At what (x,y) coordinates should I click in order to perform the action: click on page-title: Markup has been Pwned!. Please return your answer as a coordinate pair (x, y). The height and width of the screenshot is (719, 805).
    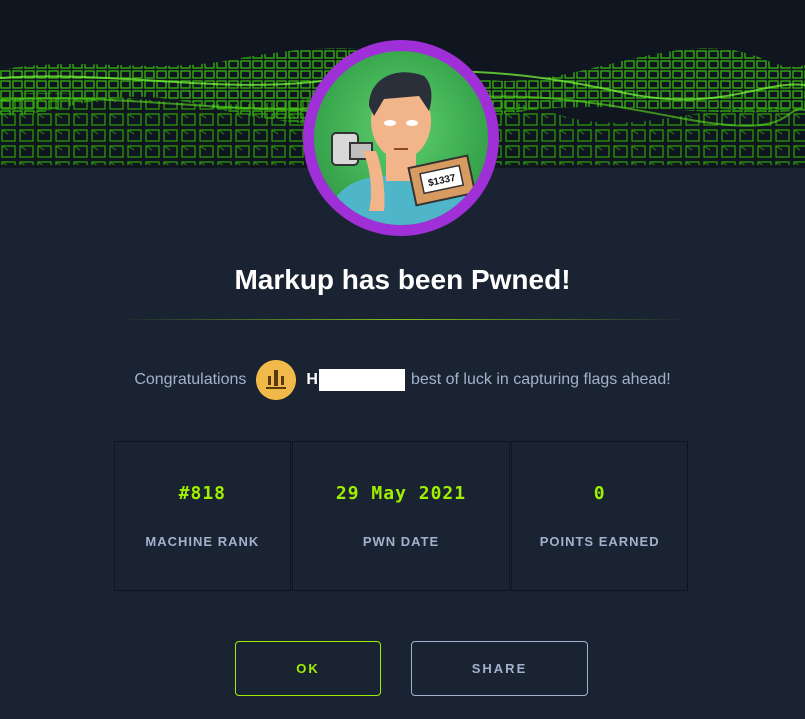
    Looking at the image, I should click on (402, 279).